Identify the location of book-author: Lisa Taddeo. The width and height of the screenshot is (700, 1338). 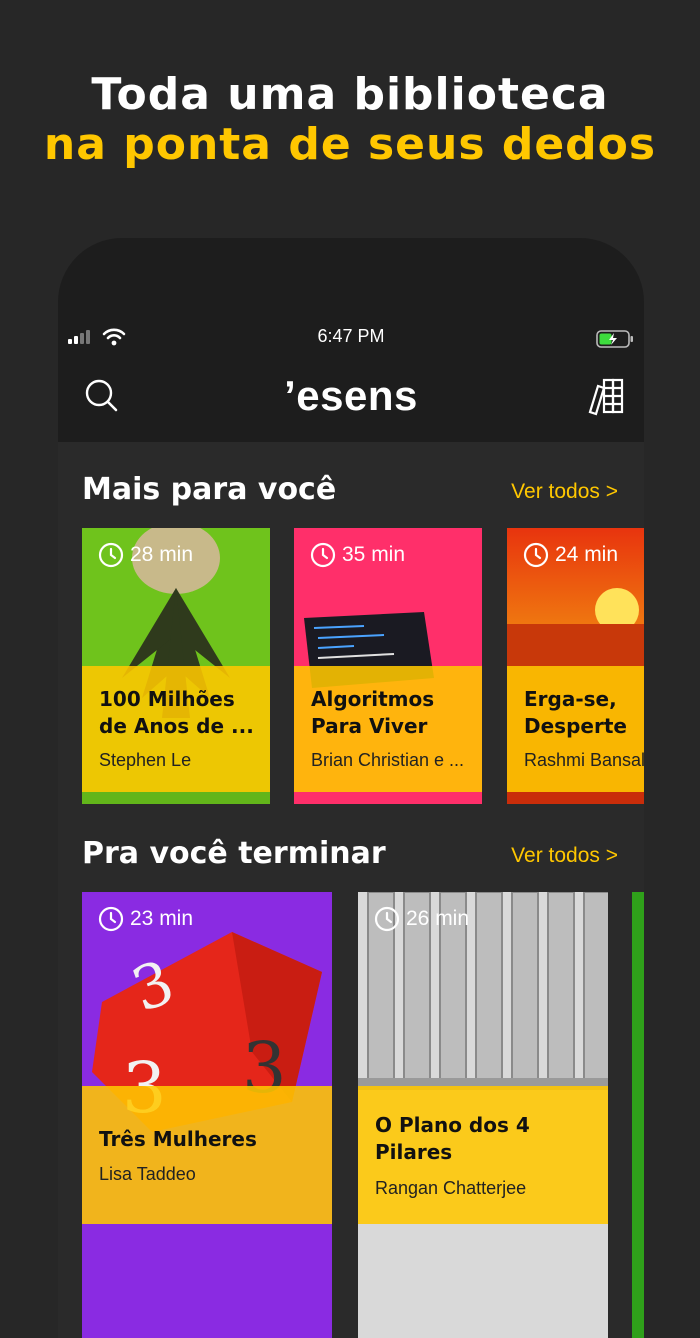
(147, 1174).